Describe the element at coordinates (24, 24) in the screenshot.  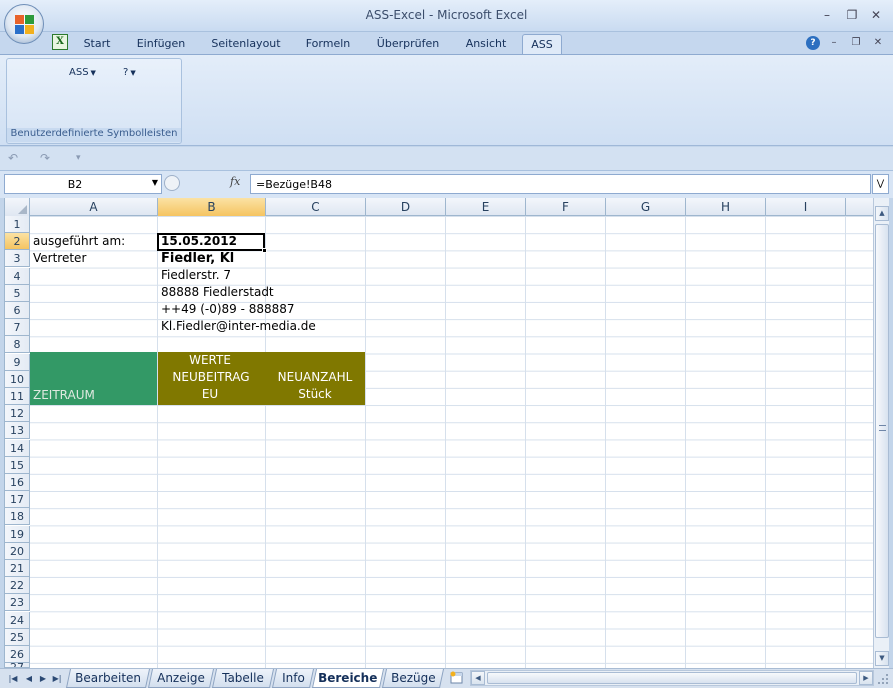
I see `office-button` at that location.